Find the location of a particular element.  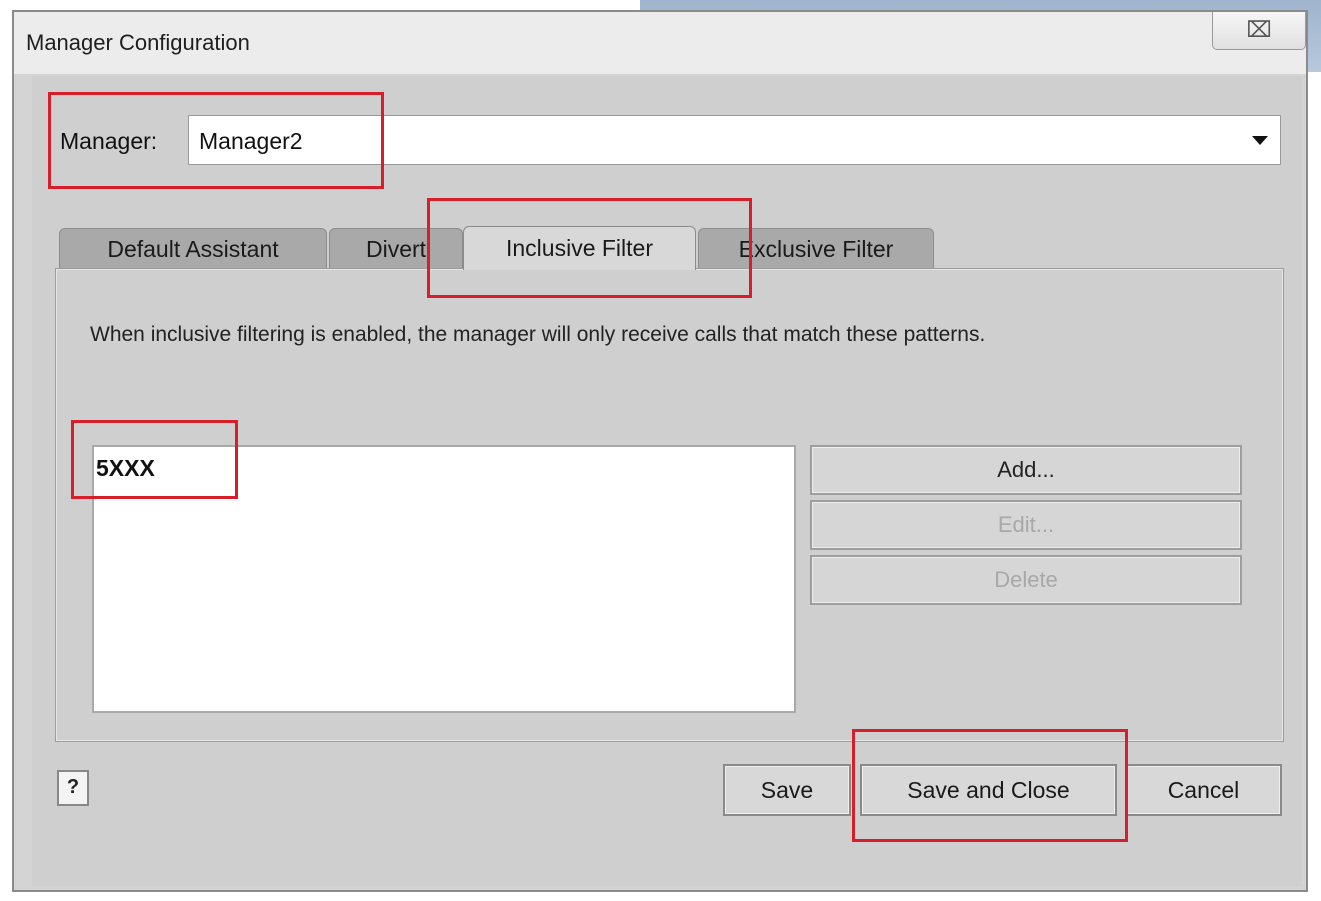

manager-dropdown: Manager2 is located at coordinates (734, 140).